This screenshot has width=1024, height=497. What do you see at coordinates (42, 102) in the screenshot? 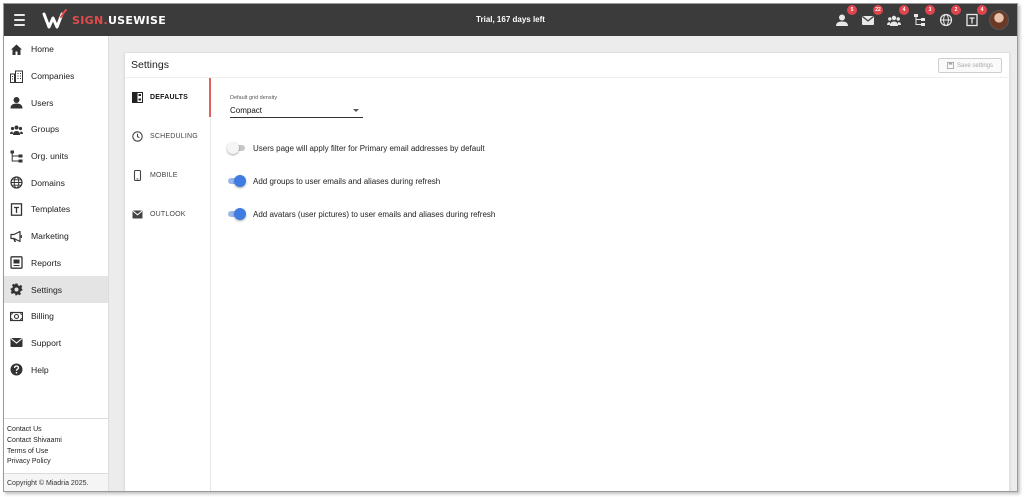
I see `sidebar-item-label: Users` at bounding box center [42, 102].